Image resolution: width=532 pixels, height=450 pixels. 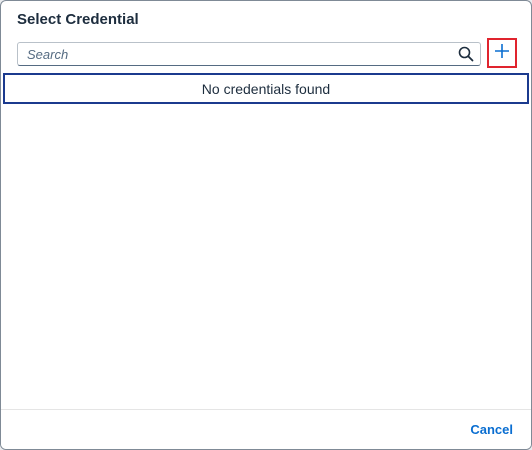 What do you see at coordinates (233, 54) in the screenshot?
I see `search-input` at bounding box center [233, 54].